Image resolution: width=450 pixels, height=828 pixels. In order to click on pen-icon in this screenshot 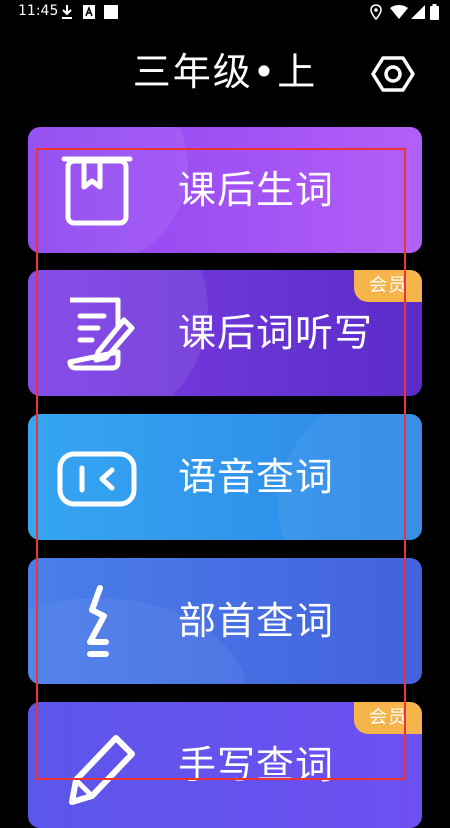, I will do `click(102, 770)`.